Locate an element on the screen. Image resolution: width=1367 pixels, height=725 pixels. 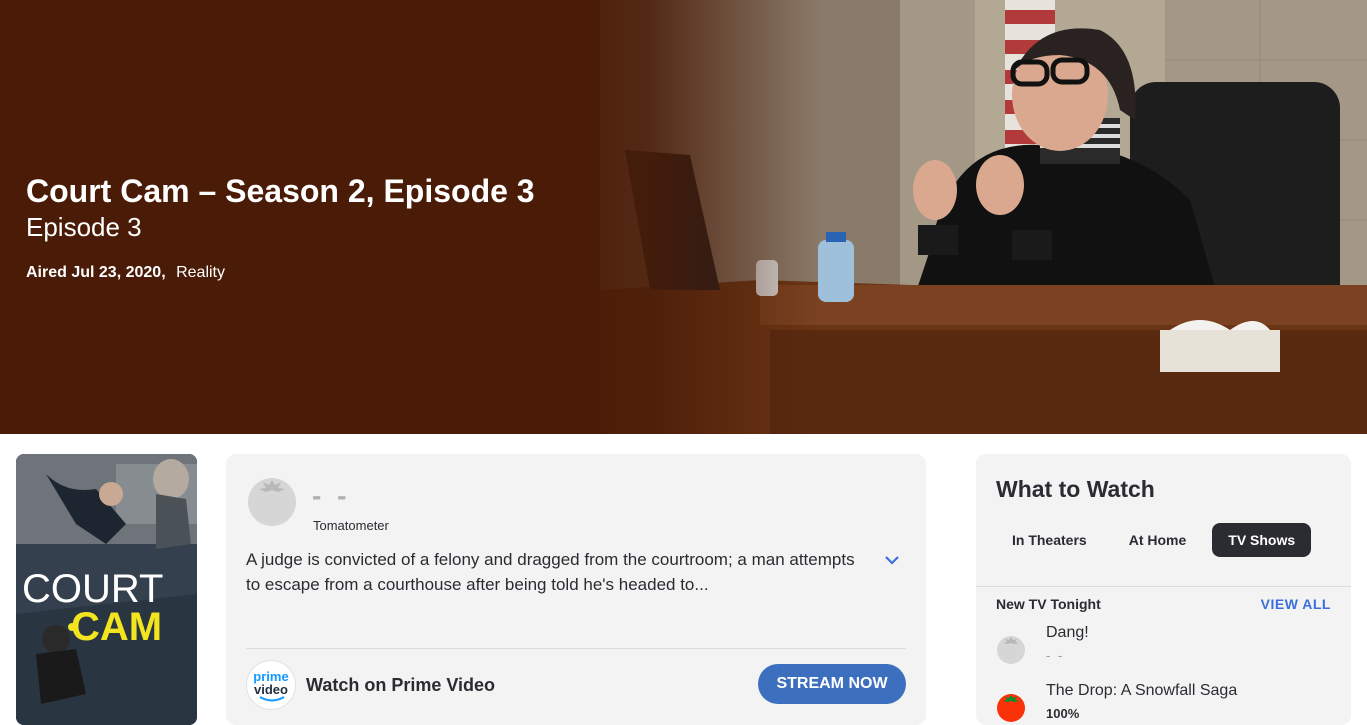
genre-link: Reality is located at coordinates (200, 272).